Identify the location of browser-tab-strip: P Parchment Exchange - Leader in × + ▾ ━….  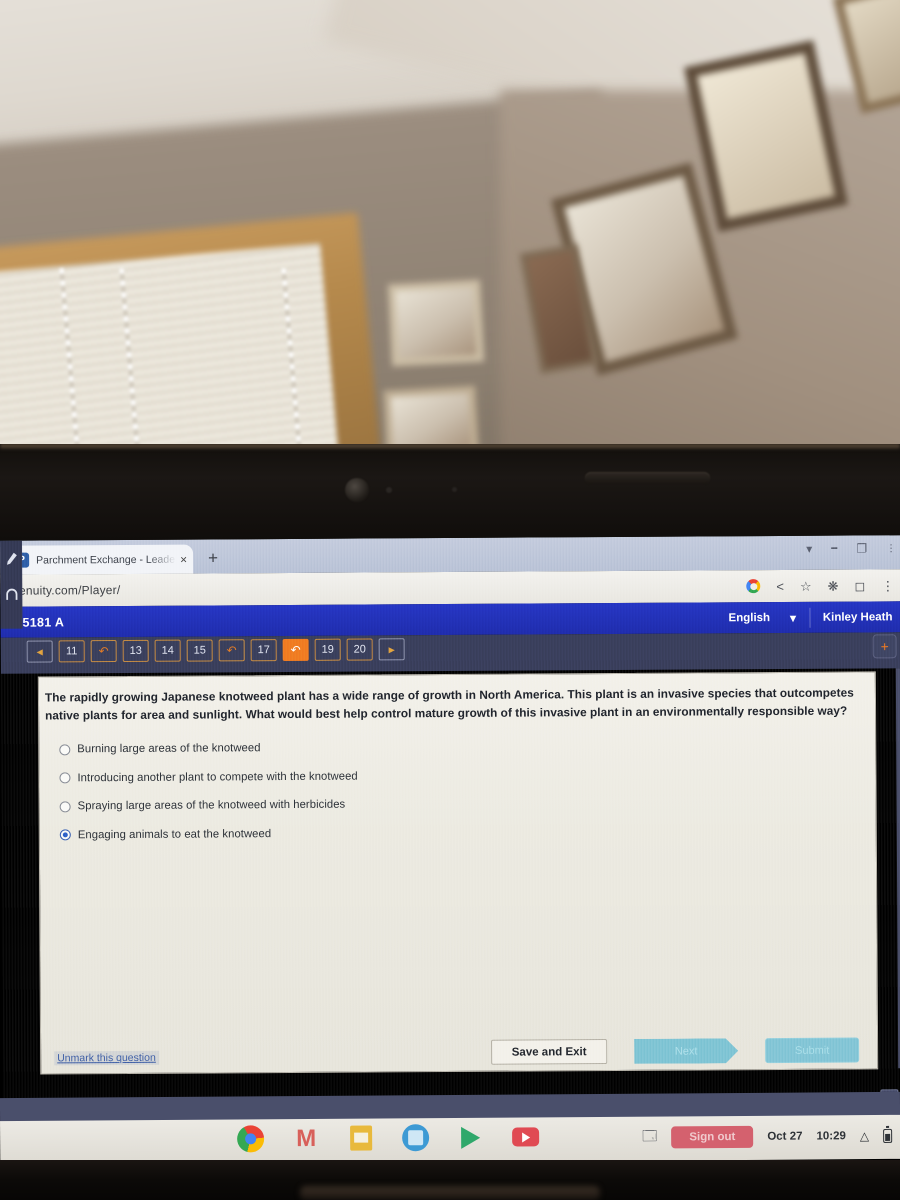
(450, 555).